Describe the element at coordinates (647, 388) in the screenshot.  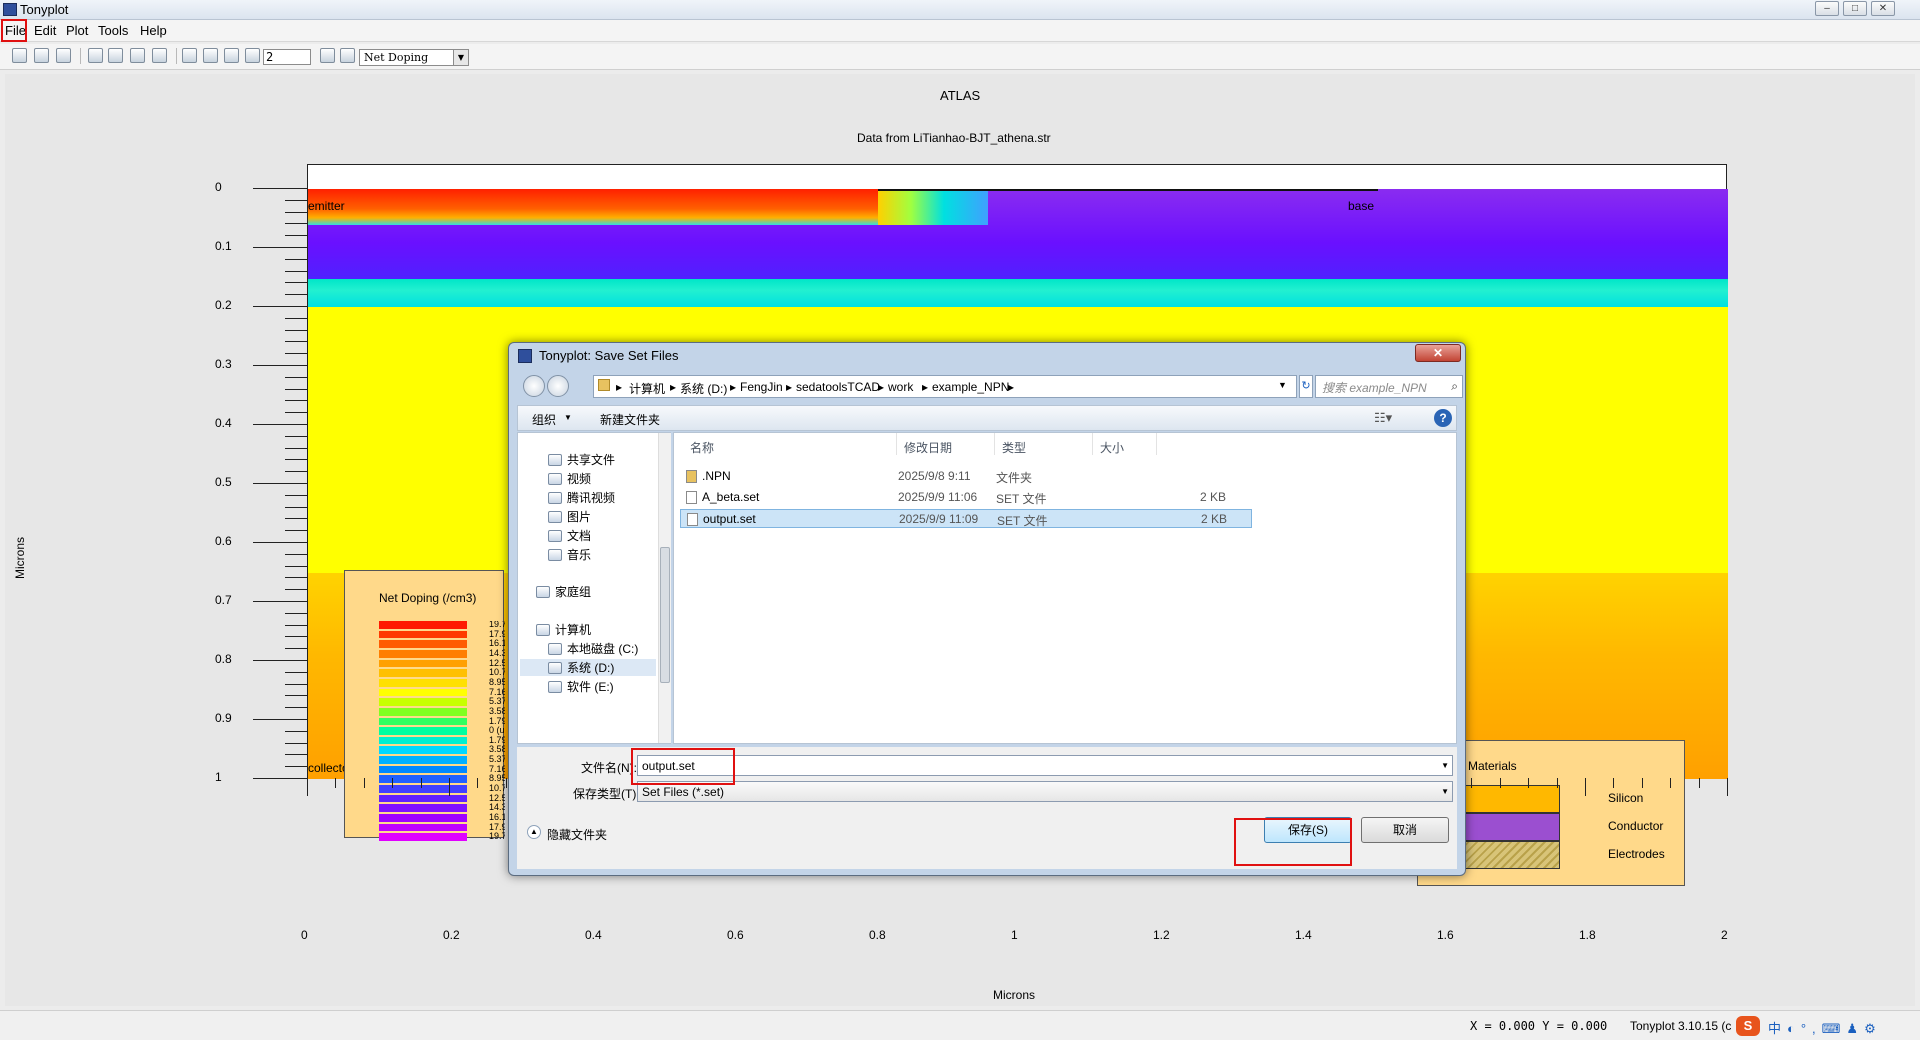
I see `breadcrumb-computer: 计算机` at that location.